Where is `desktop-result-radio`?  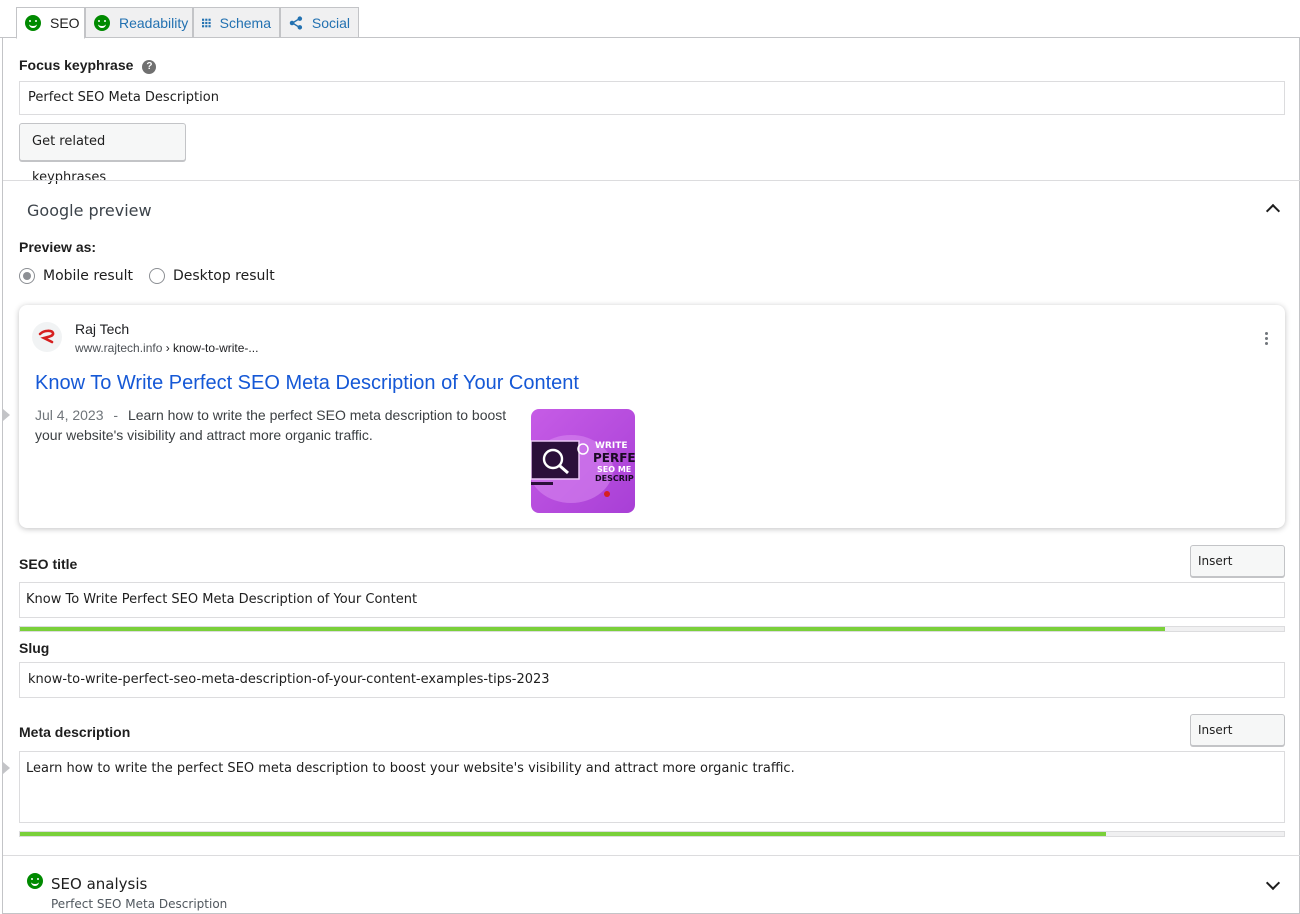 desktop-result-radio is located at coordinates (156, 276).